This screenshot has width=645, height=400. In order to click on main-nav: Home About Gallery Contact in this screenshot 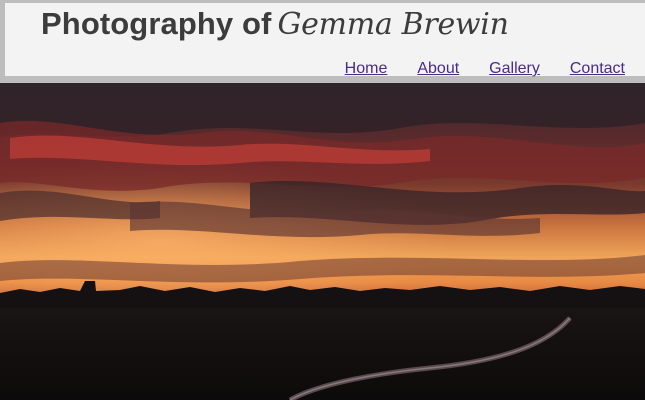, I will do `click(485, 69)`.